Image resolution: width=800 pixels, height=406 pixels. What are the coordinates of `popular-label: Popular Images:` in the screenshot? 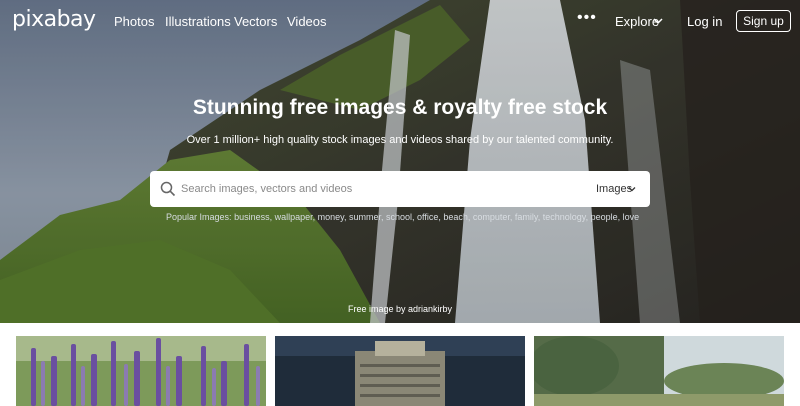 It's located at (199, 217).